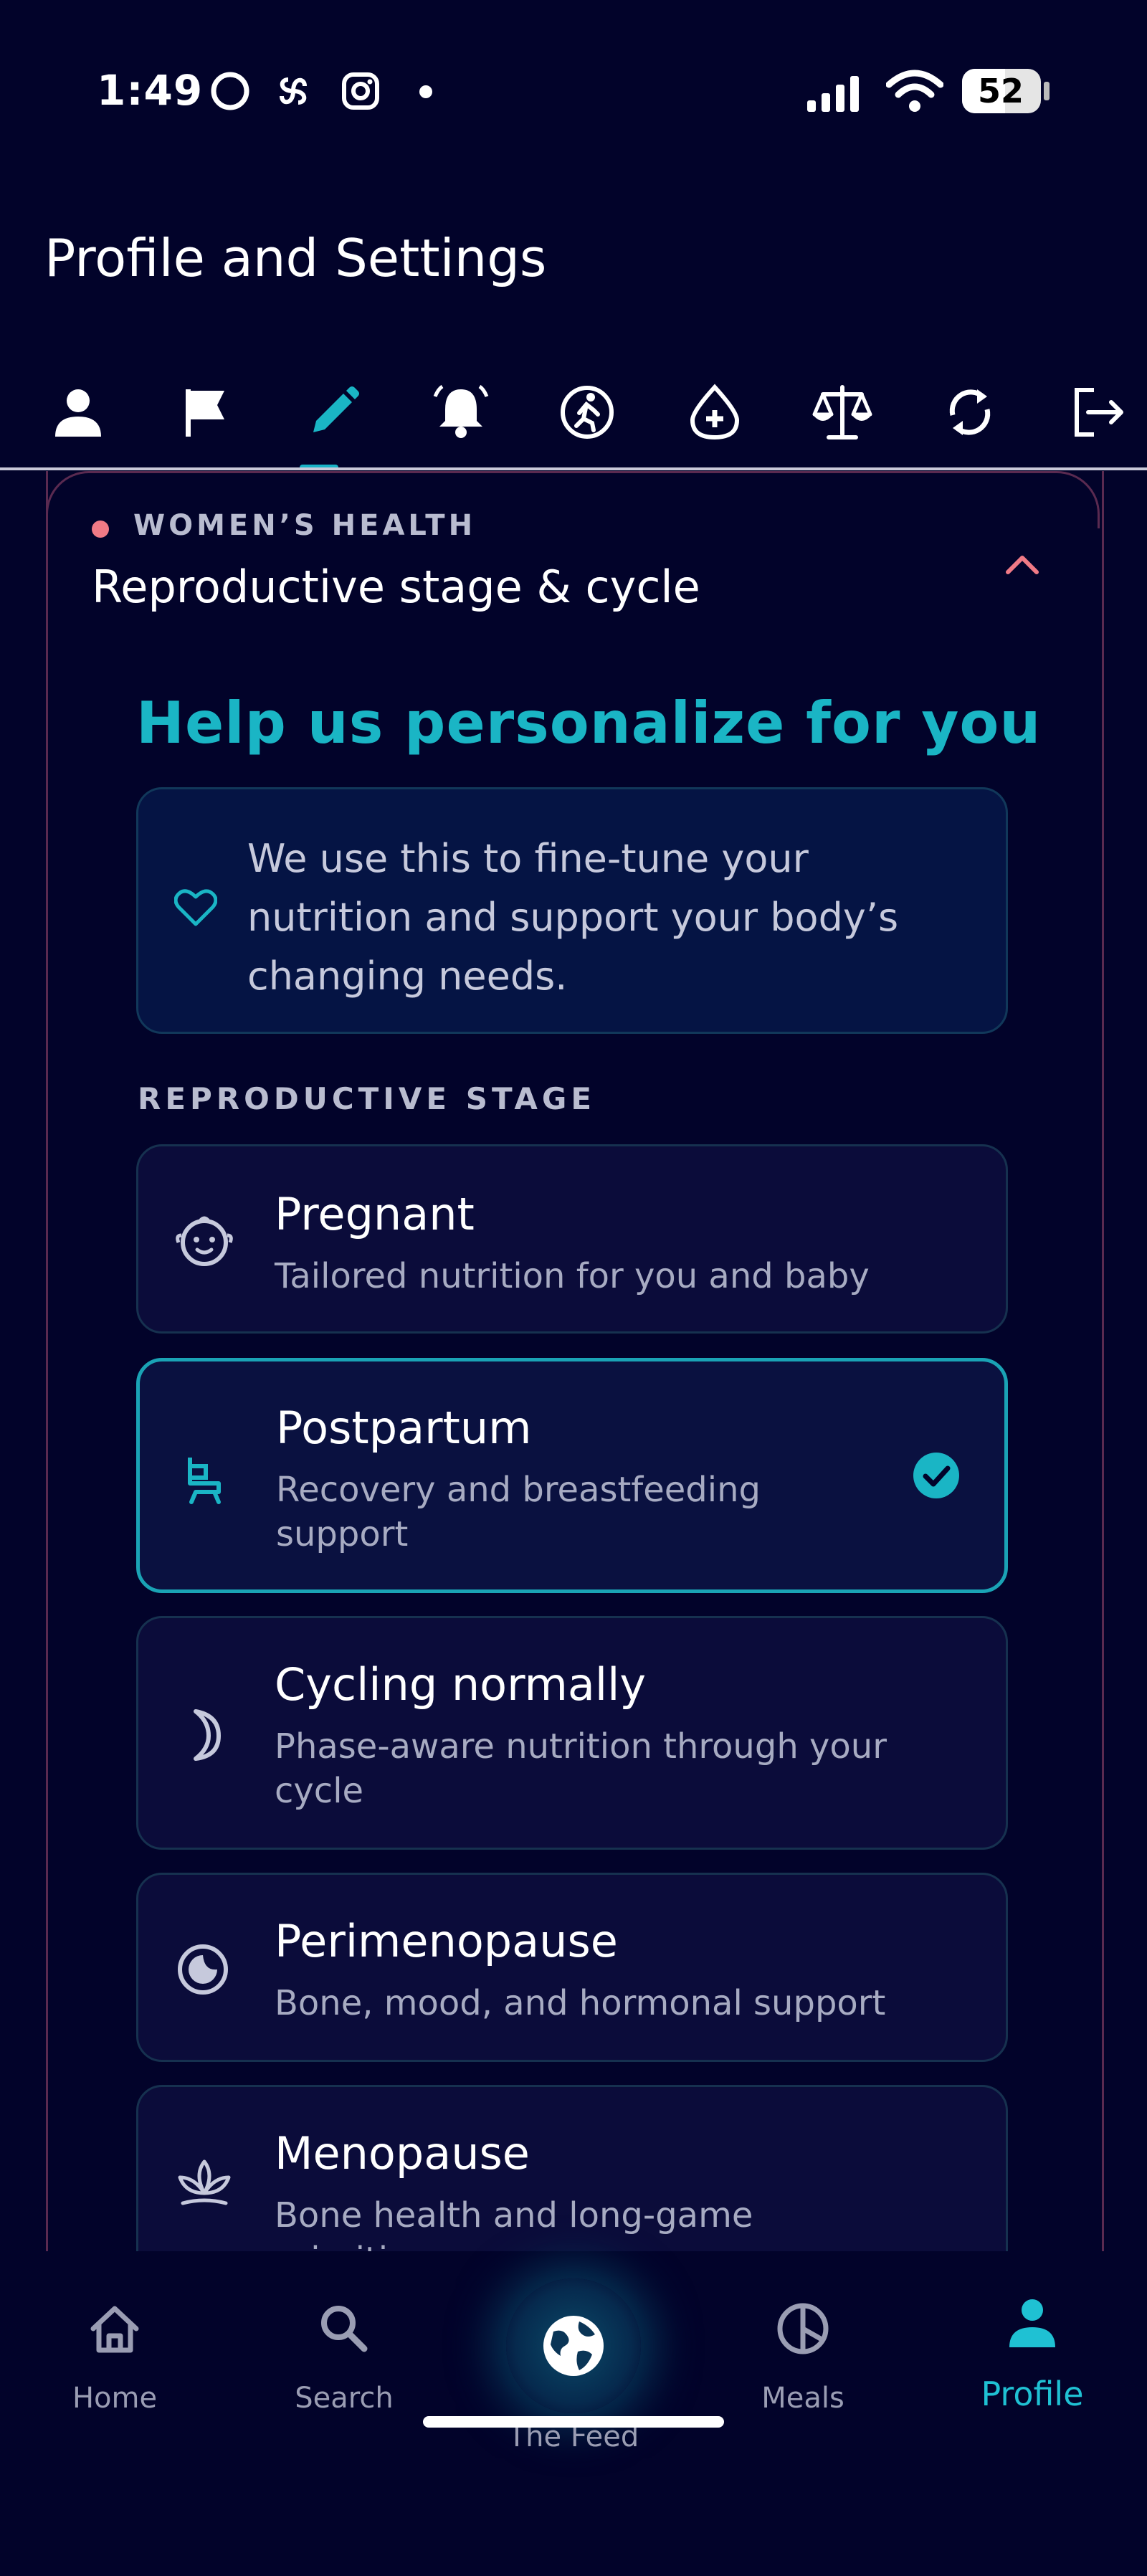 The height and width of the screenshot is (2576, 1147). Describe the element at coordinates (573, 93) in the screenshot. I see `status-bar: 1:49 52` at that location.